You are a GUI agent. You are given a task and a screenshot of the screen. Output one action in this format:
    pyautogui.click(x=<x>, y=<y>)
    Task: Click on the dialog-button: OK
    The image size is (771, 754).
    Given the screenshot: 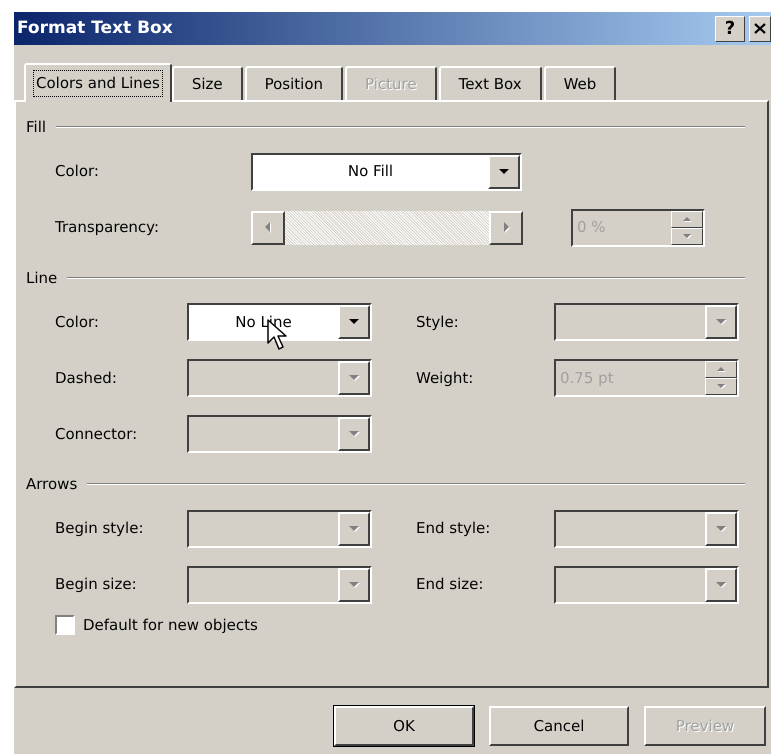 What is the action you would take?
    pyautogui.click(x=404, y=726)
    